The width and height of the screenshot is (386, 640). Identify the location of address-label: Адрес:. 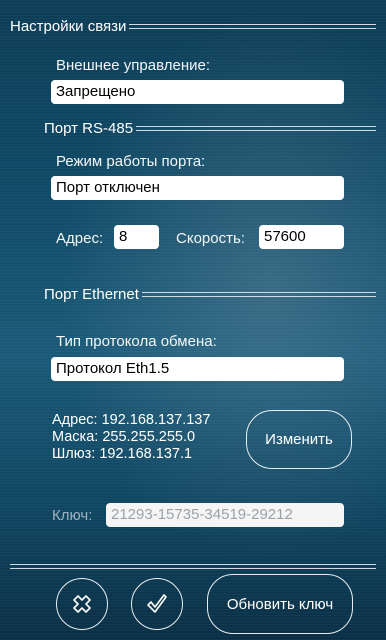
(80, 238).